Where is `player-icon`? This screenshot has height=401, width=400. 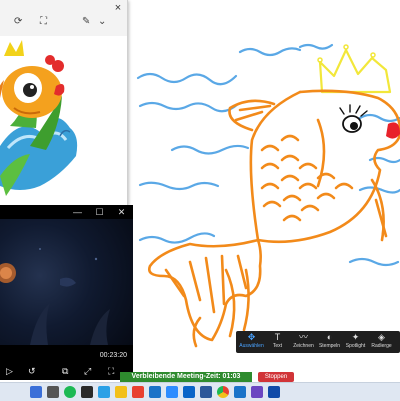 player-icon is located at coordinates (240, 392).